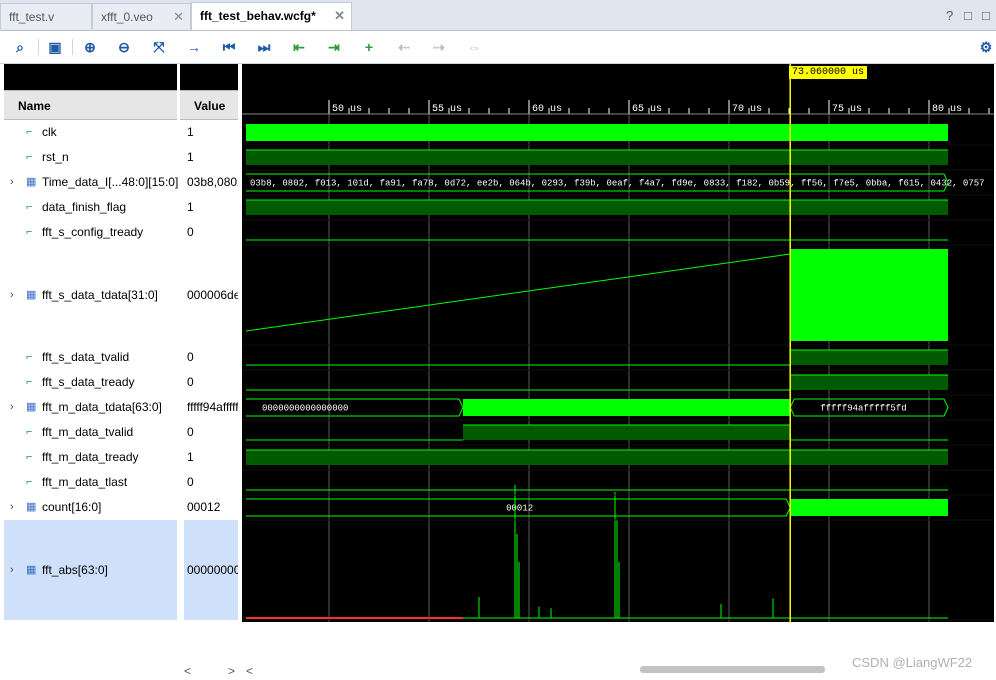  What do you see at coordinates (597, 132) in the screenshot?
I see `clock-waveform` at bounding box center [597, 132].